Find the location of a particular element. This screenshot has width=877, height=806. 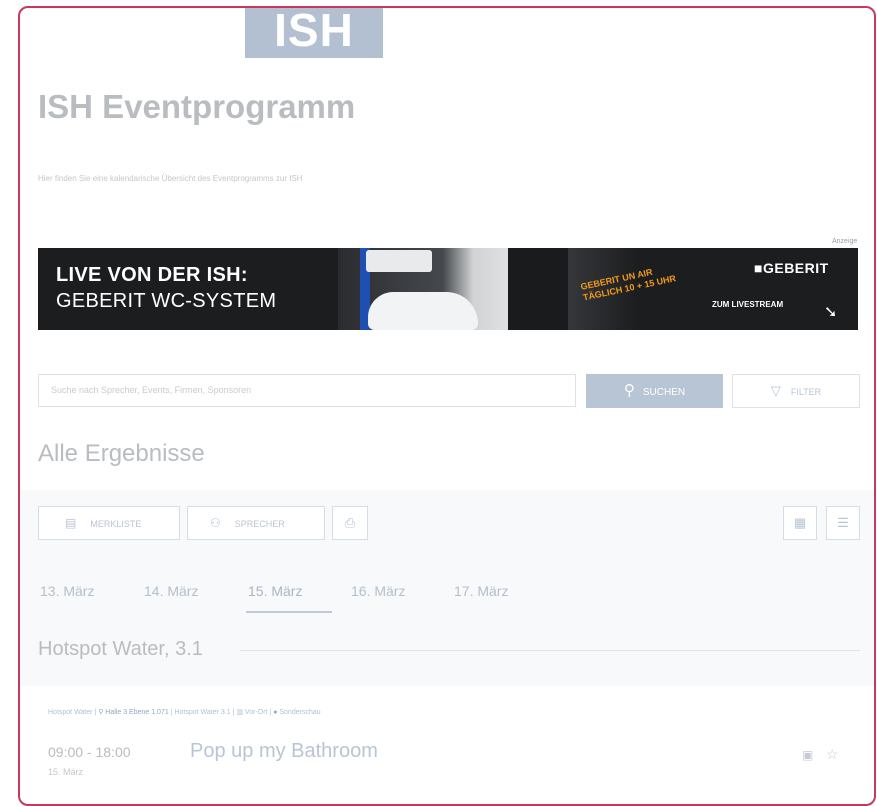

print-icon: ⎙ is located at coordinates (350, 522).